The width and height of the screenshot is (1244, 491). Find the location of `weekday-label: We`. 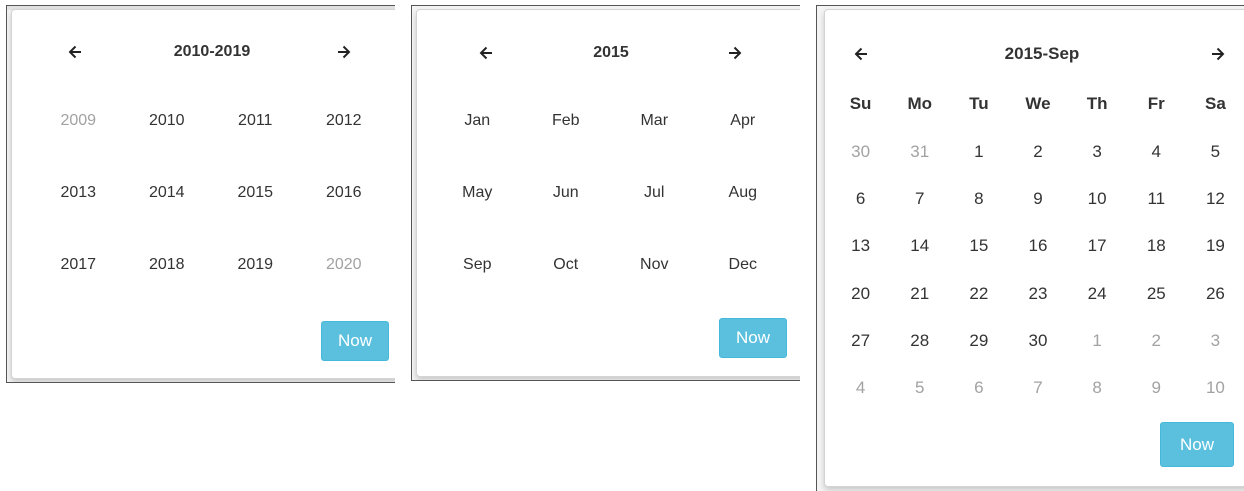

weekday-label: We is located at coordinates (1038, 103).